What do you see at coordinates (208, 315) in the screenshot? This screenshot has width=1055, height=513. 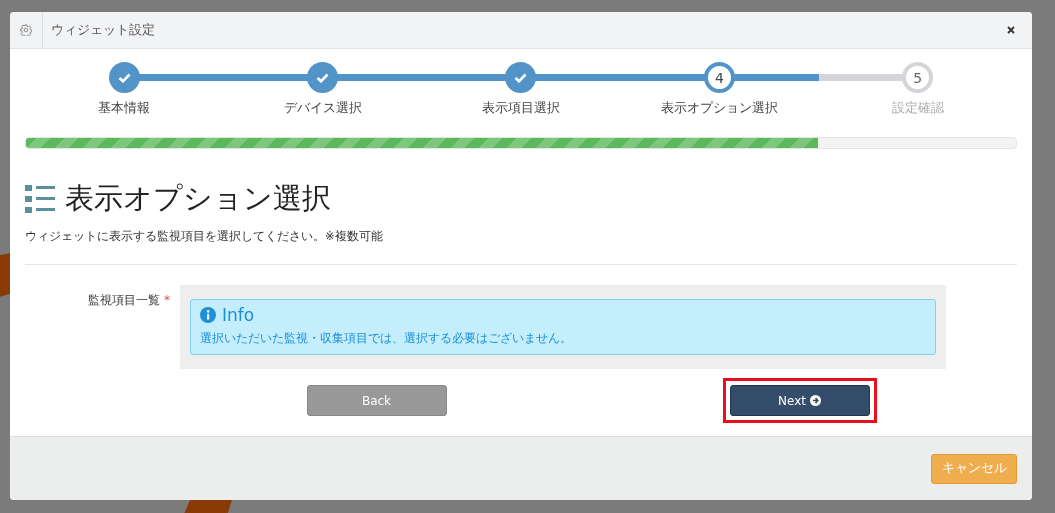 I see `info-icon` at bounding box center [208, 315].